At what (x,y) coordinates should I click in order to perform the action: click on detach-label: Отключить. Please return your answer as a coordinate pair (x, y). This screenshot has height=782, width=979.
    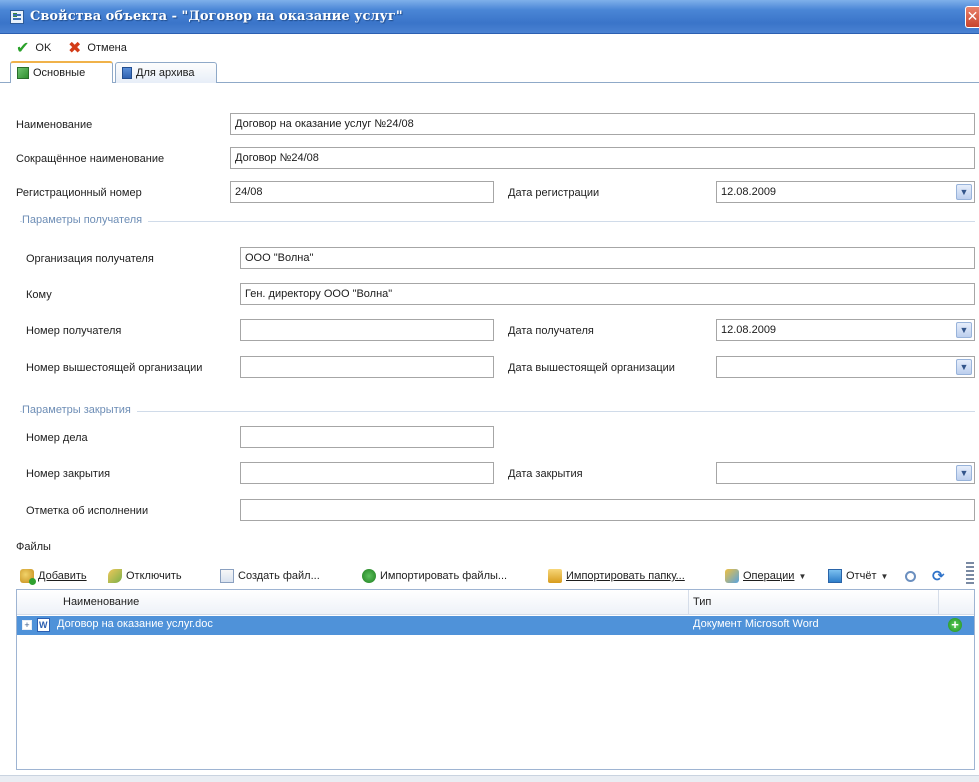
    Looking at the image, I should click on (154, 576).